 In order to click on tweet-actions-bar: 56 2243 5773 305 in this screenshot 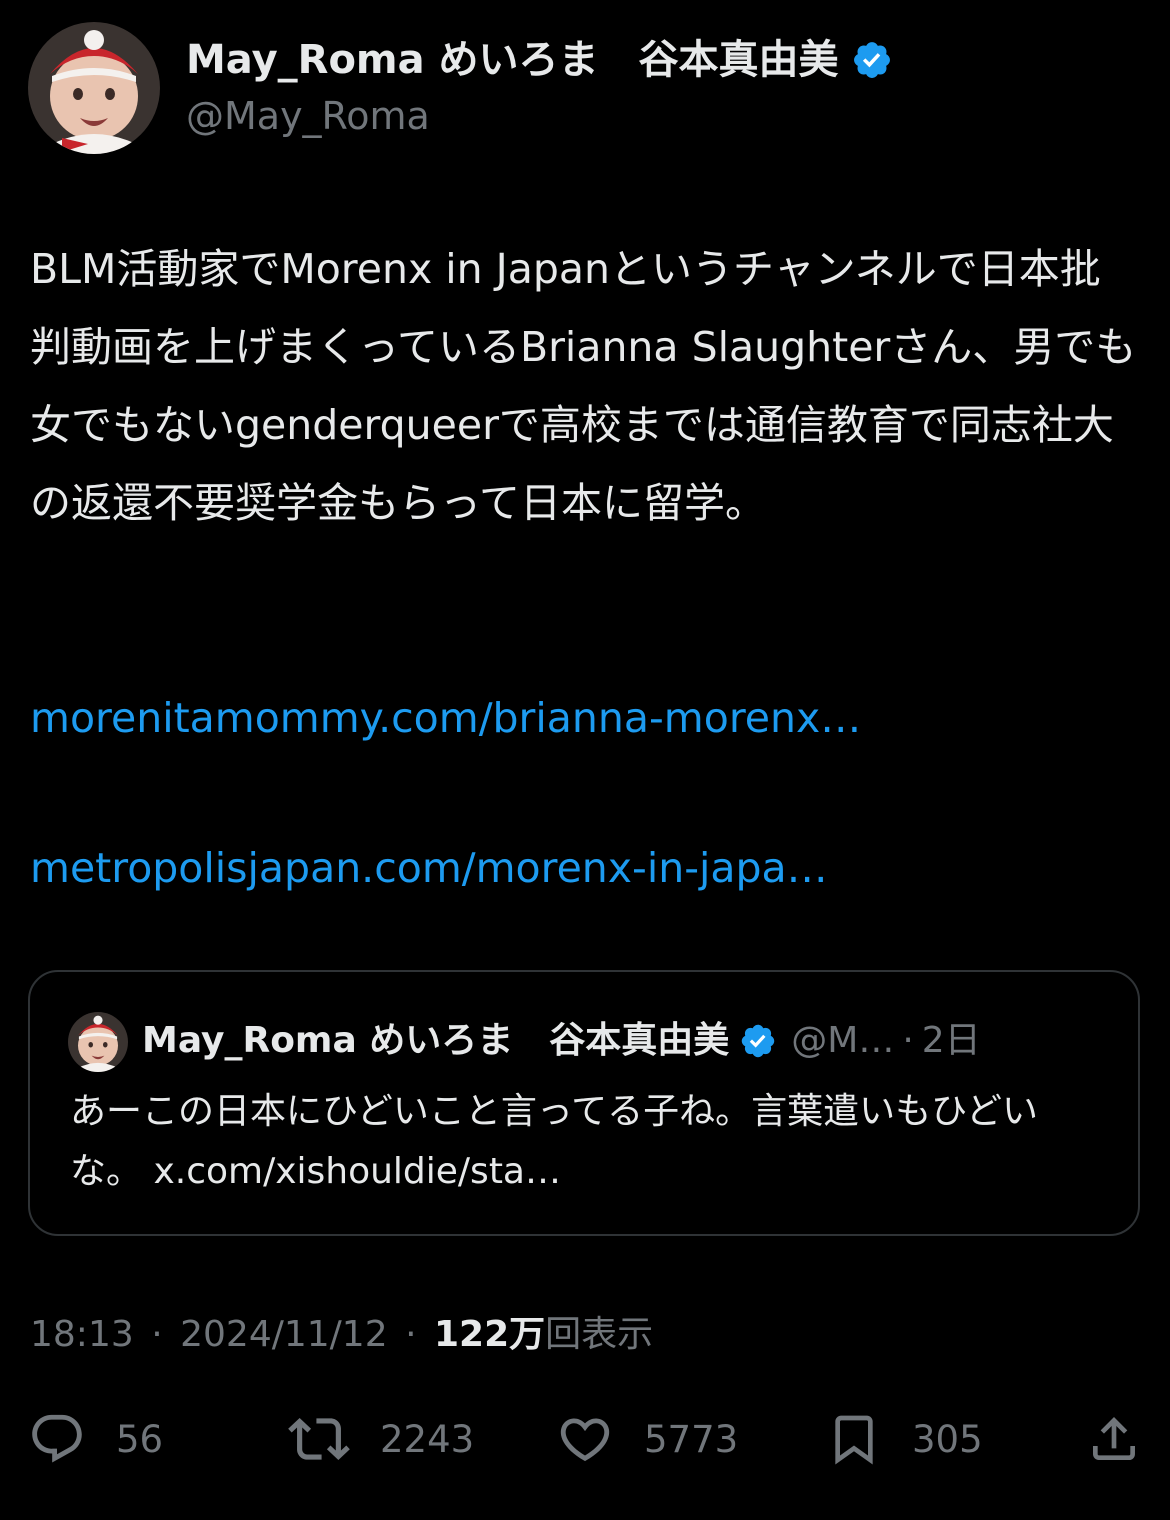, I will do `click(585, 1439)`.